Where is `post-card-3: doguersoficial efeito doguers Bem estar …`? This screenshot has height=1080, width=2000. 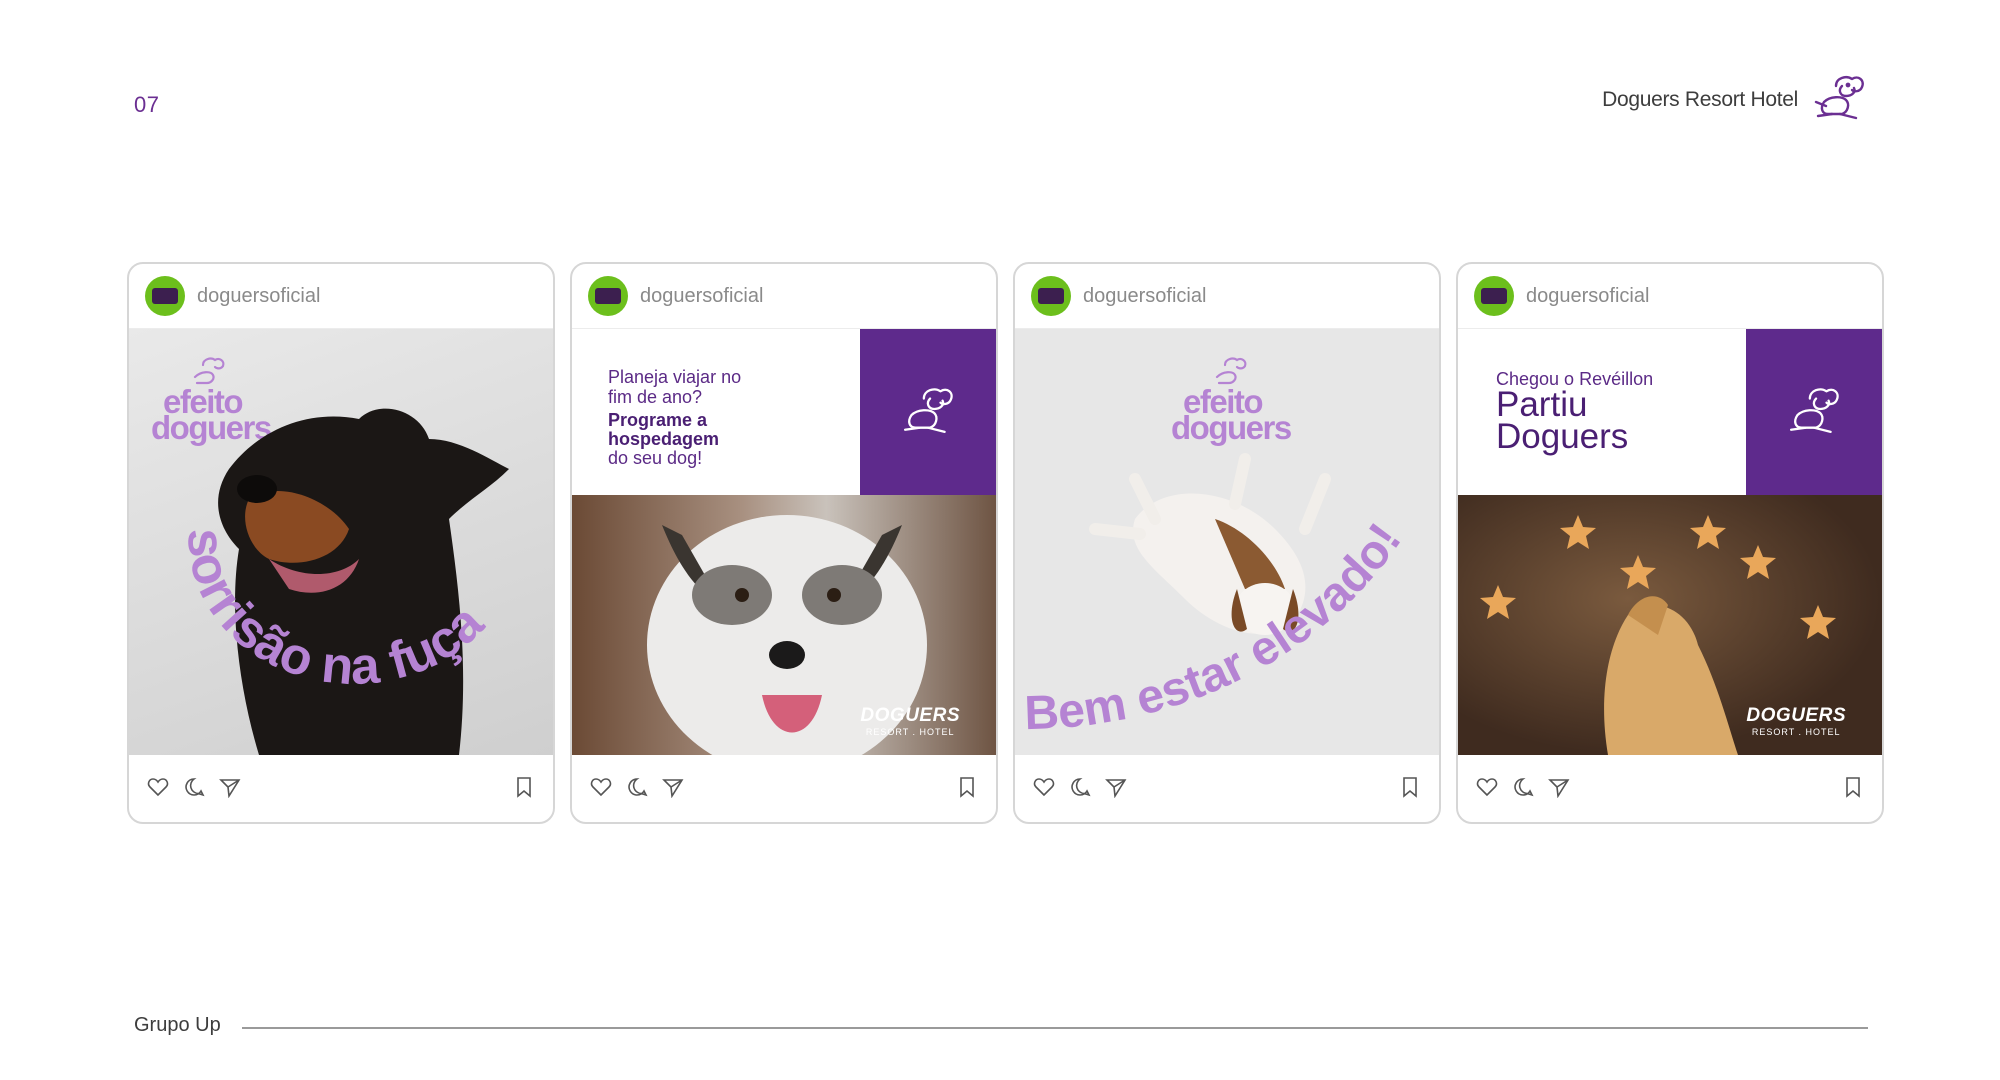
post-card-3: doguersoficial efeito doguers Bem estar … is located at coordinates (1227, 543).